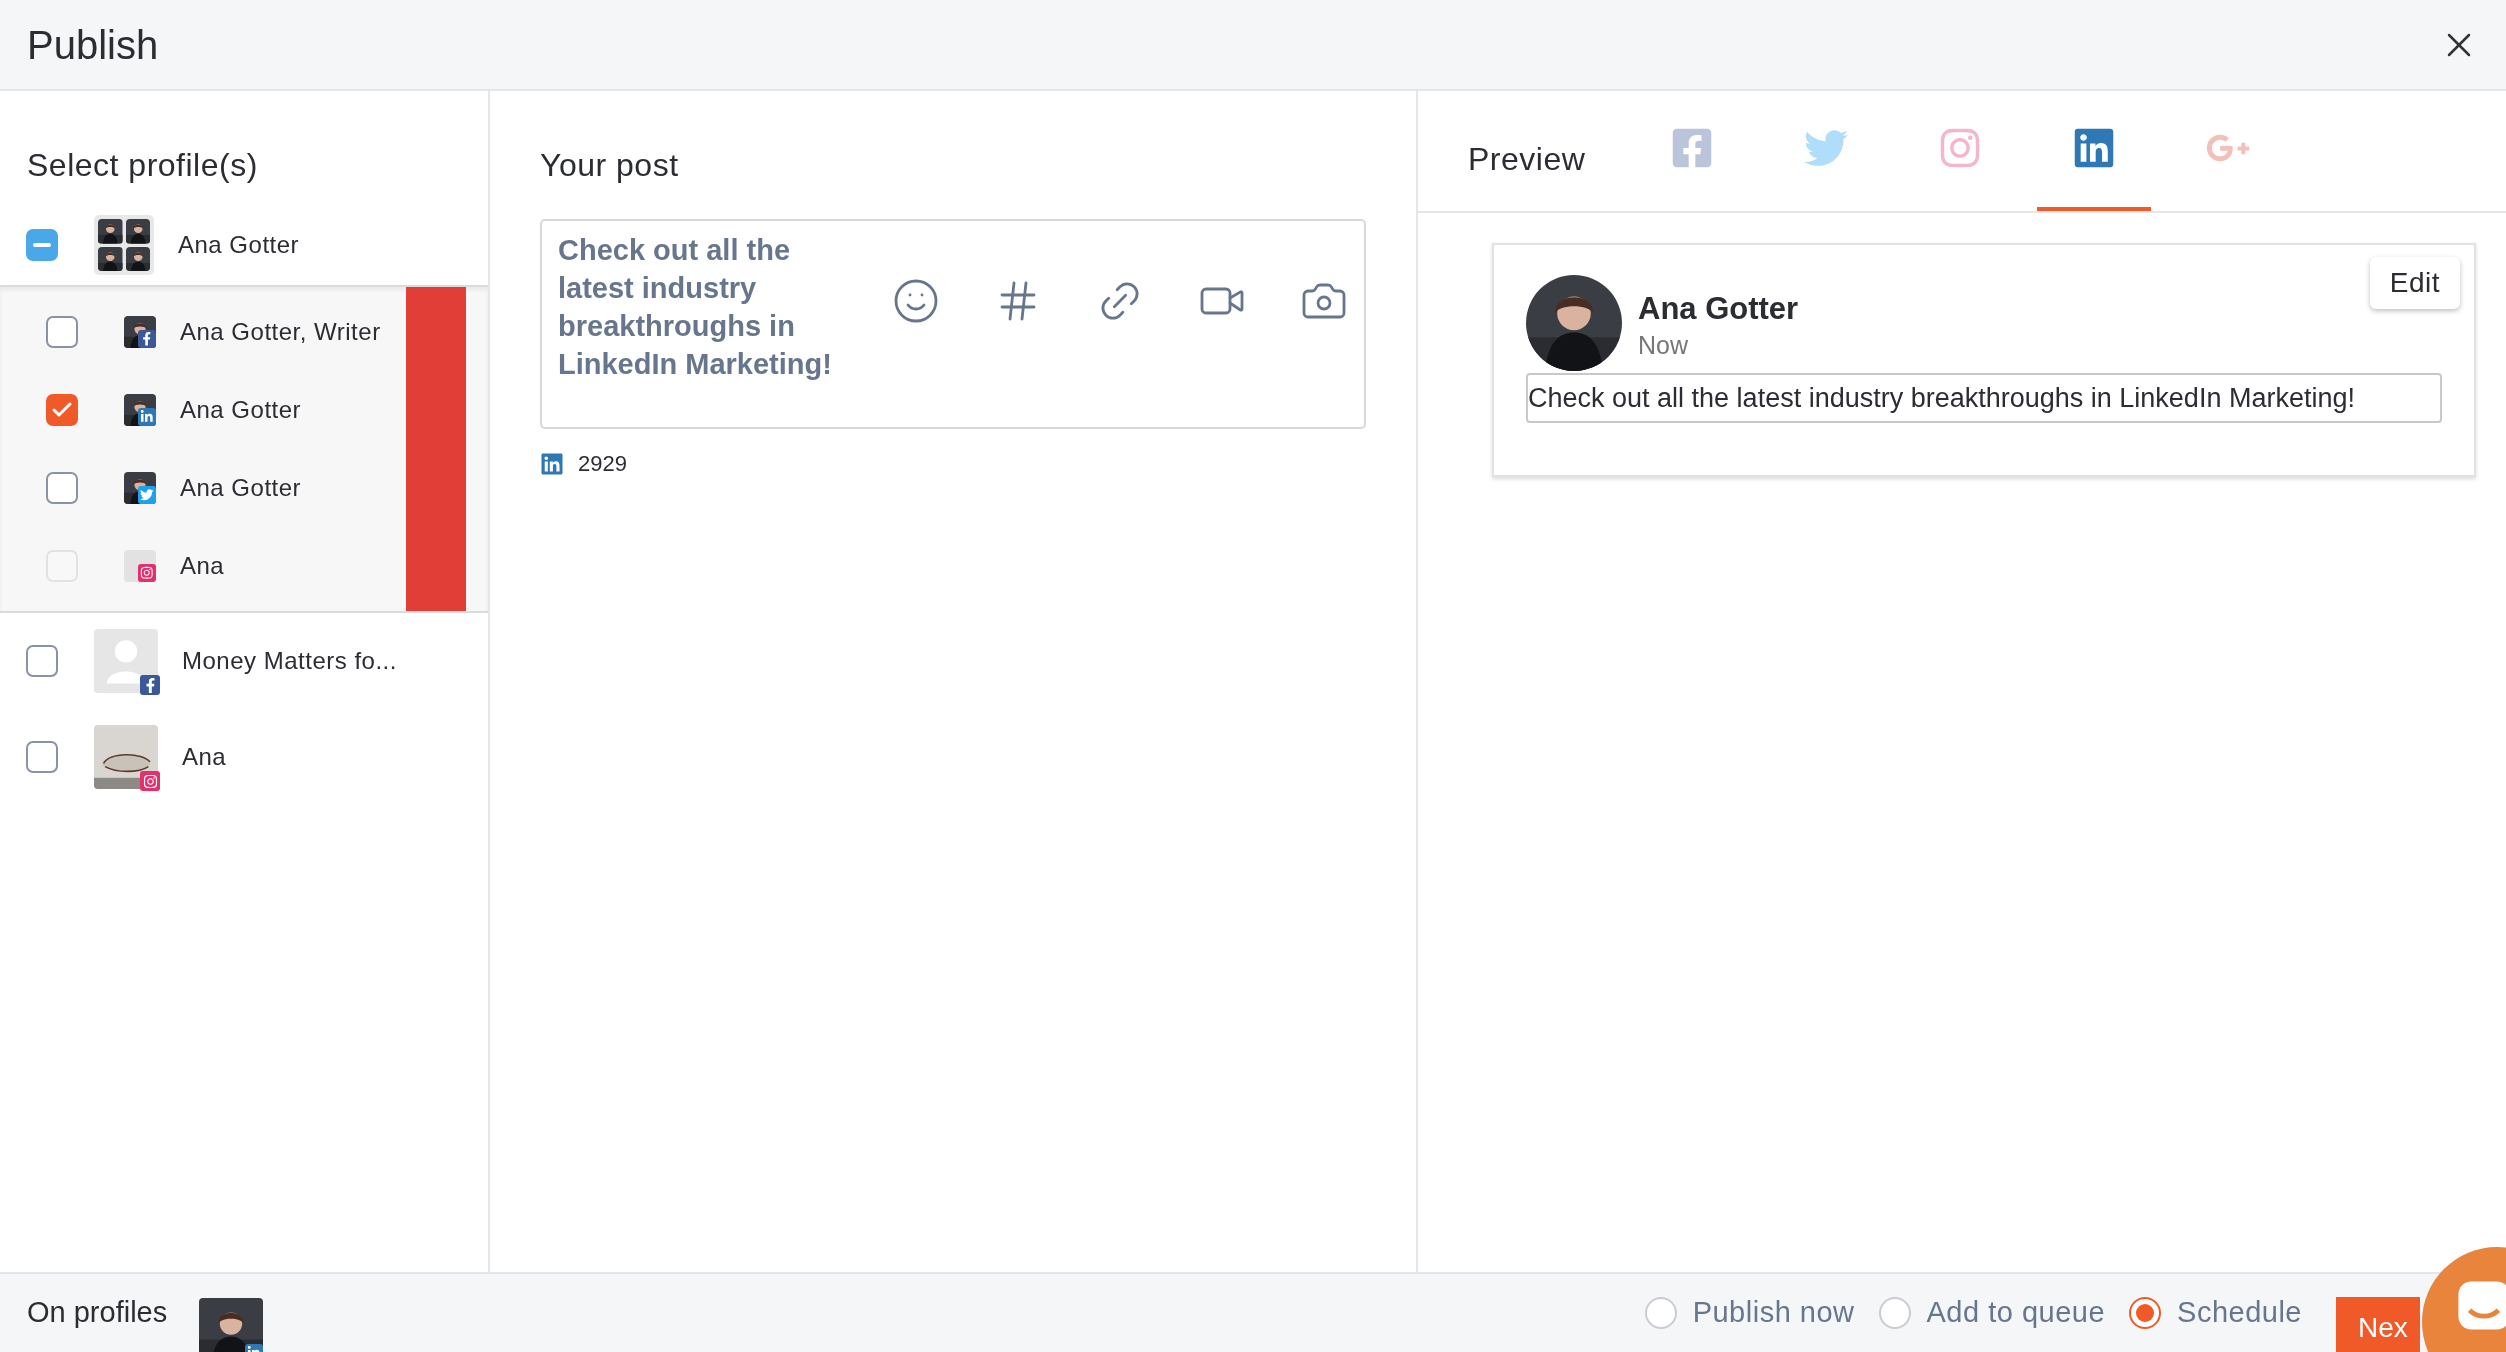 The width and height of the screenshot is (2506, 1352). I want to click on window-title: Publish, so click(93, 45).